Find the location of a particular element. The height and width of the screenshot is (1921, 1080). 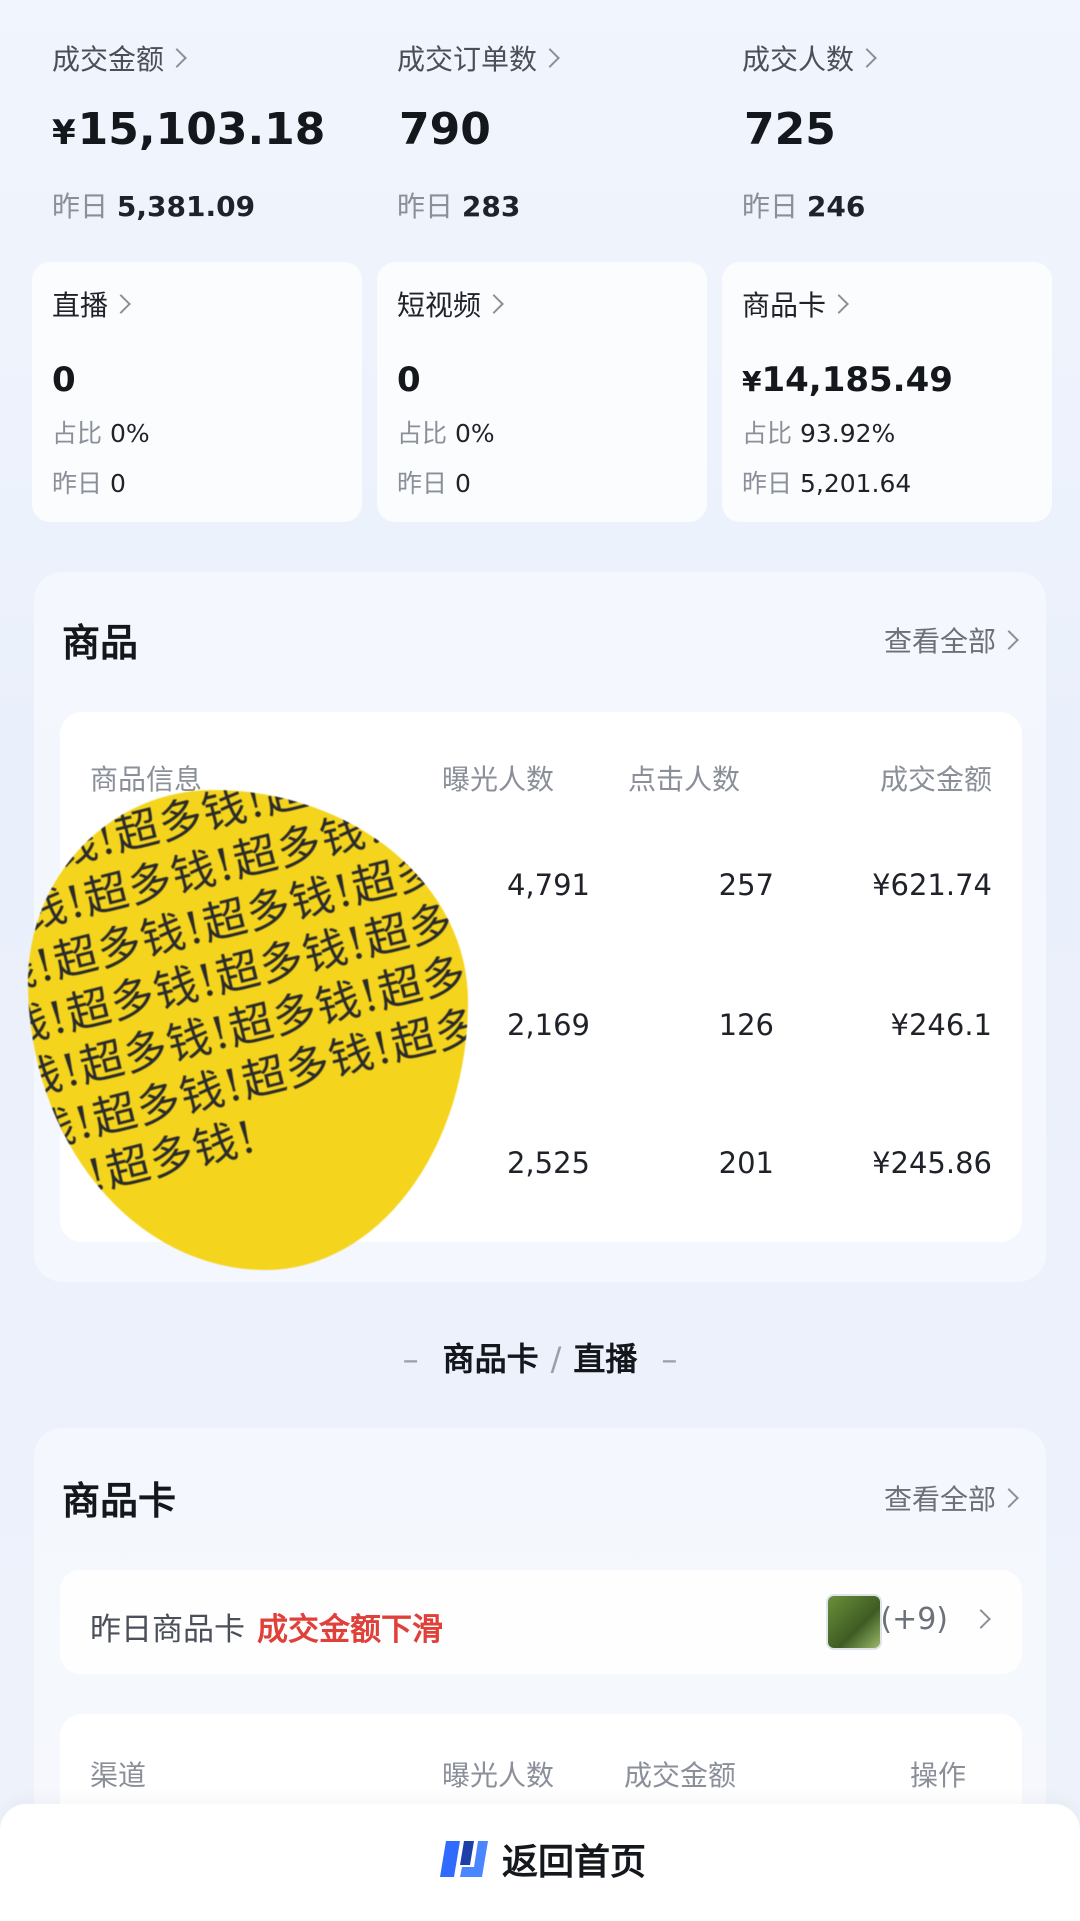

column-header: 点击人数 is located at coordinates (684, 779).